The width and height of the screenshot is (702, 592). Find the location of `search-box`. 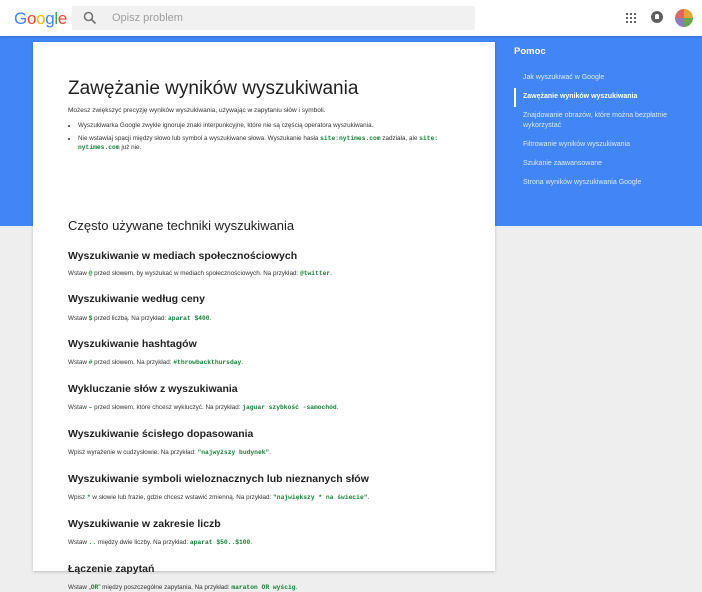

search-box is located at coordinates (273, 18).